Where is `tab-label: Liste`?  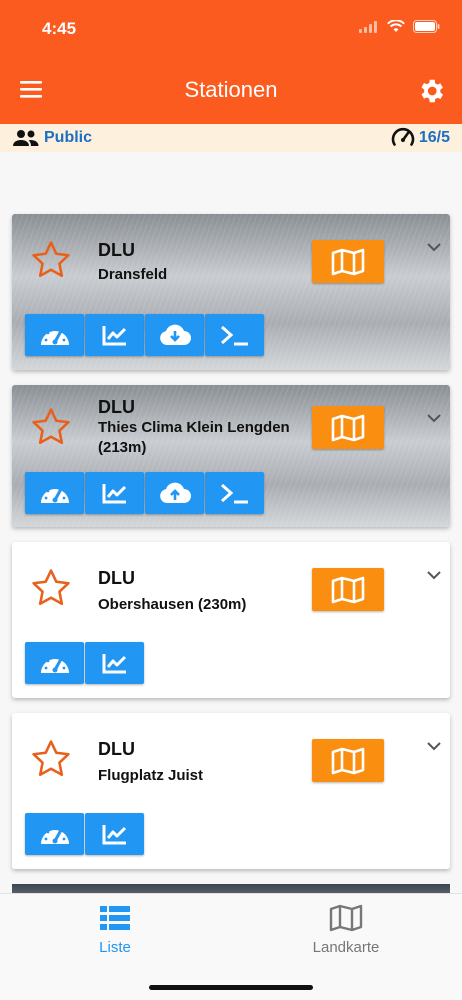
tab-label: Liste is located at coordinates (115, 947).